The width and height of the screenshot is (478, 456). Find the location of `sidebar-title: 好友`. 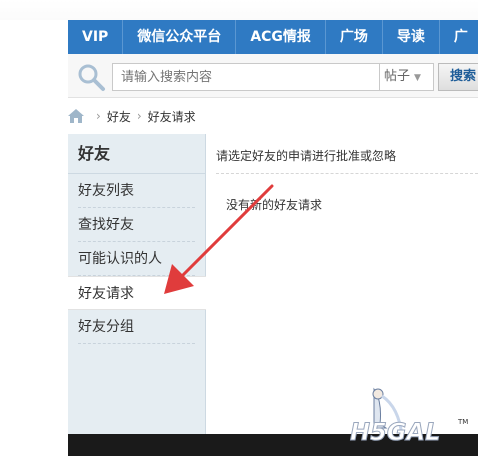

sidebar-title: 好友 is located at coordinates (136, 154).